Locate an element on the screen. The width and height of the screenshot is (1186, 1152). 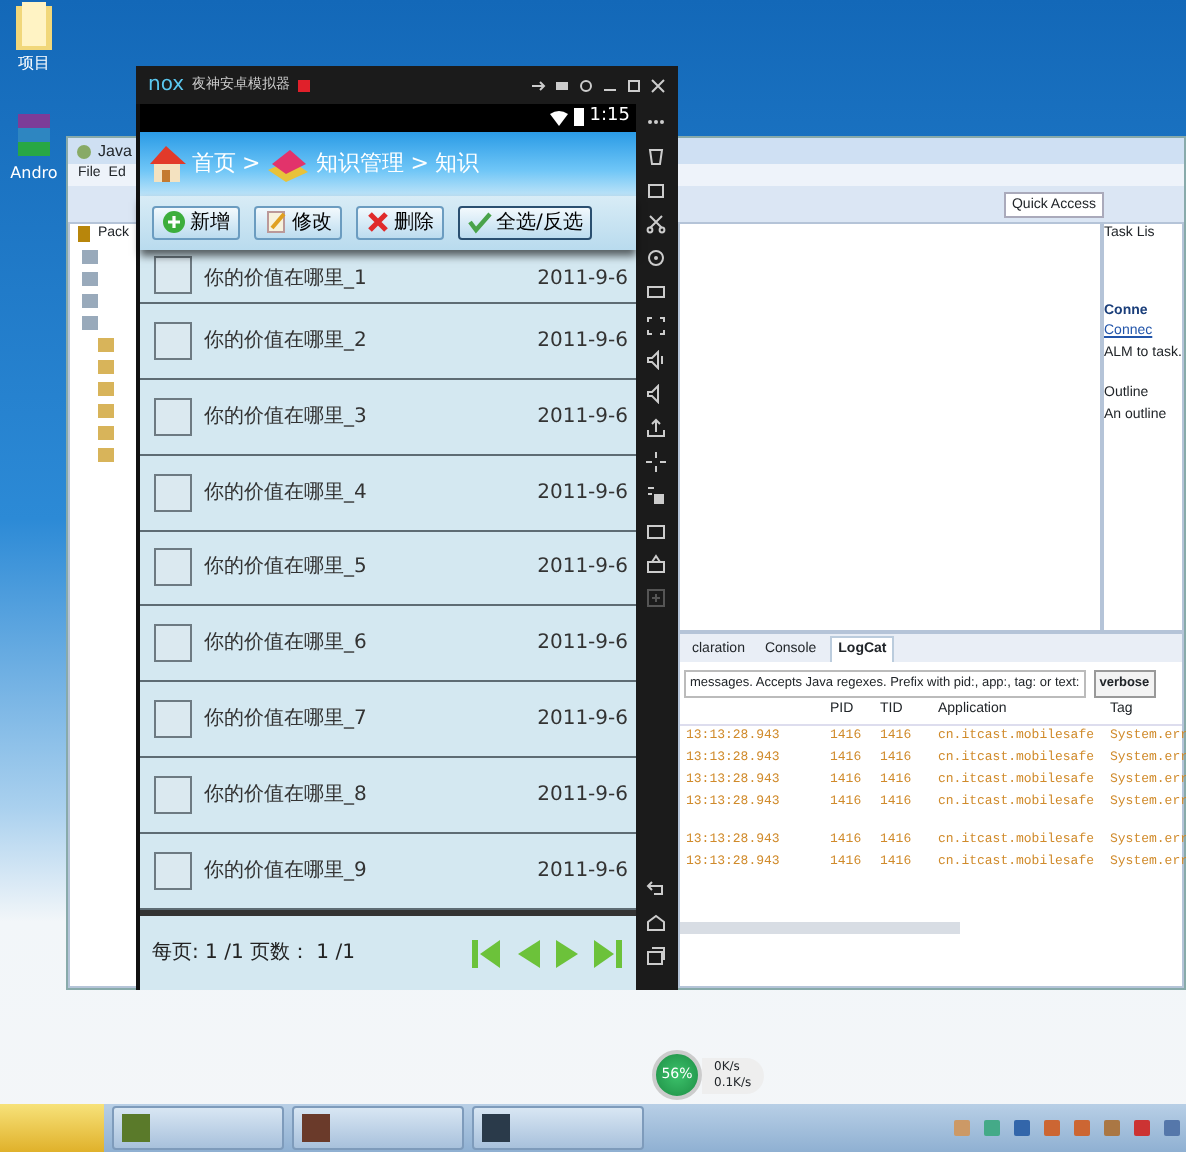
list-item: 你的价值在哪里_3 2011-9-6 is located at coordinates (388, 417).